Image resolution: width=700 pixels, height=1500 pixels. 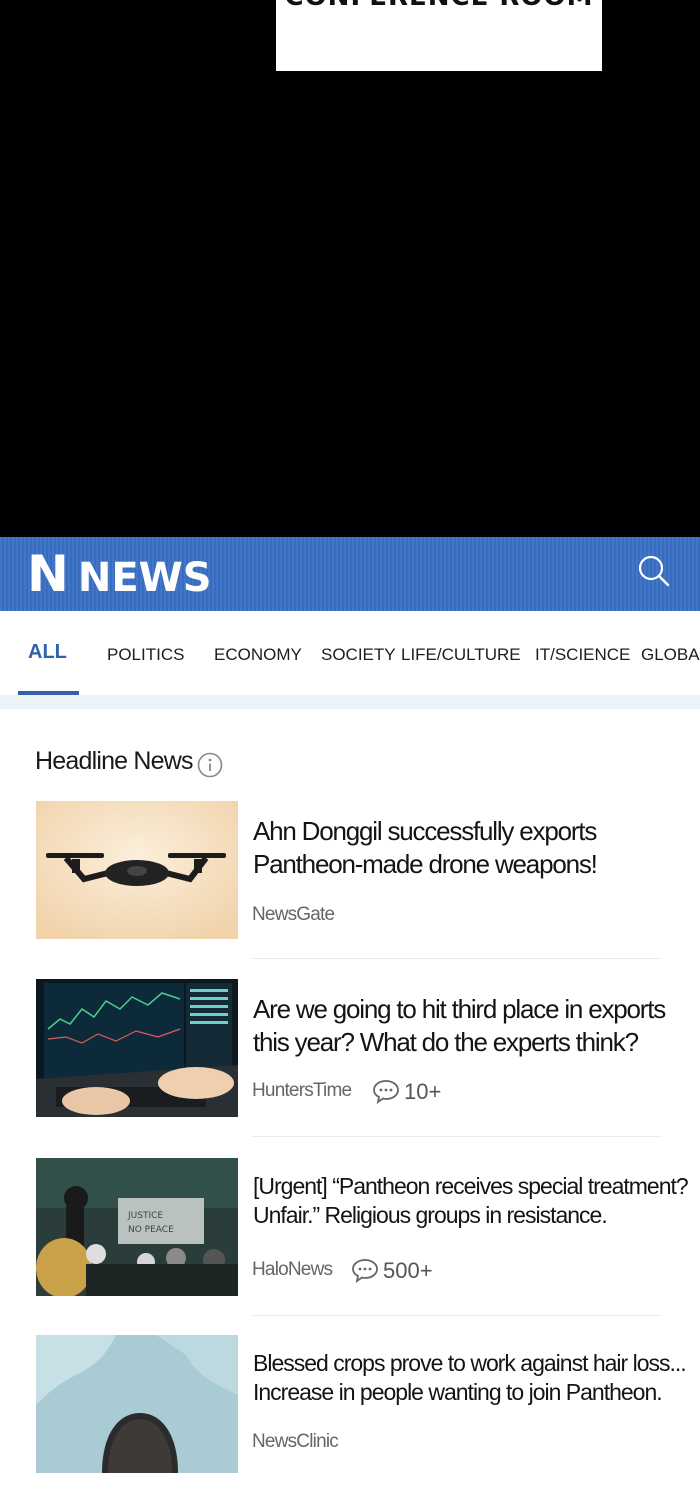 I want to click on tab-all: ALL, so click(x=47, y=652).